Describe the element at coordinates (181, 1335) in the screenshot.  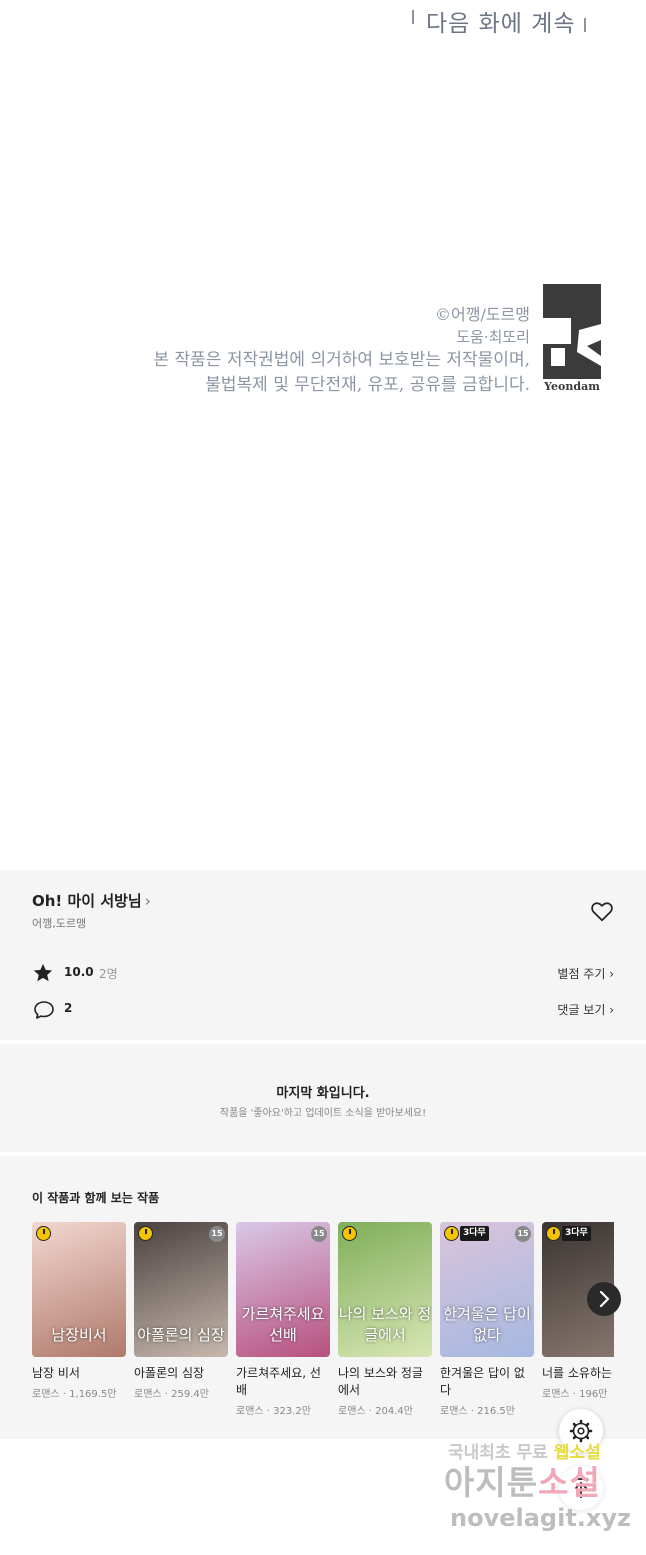
I see `cover-caption: 아폴론의 심장` at that location.